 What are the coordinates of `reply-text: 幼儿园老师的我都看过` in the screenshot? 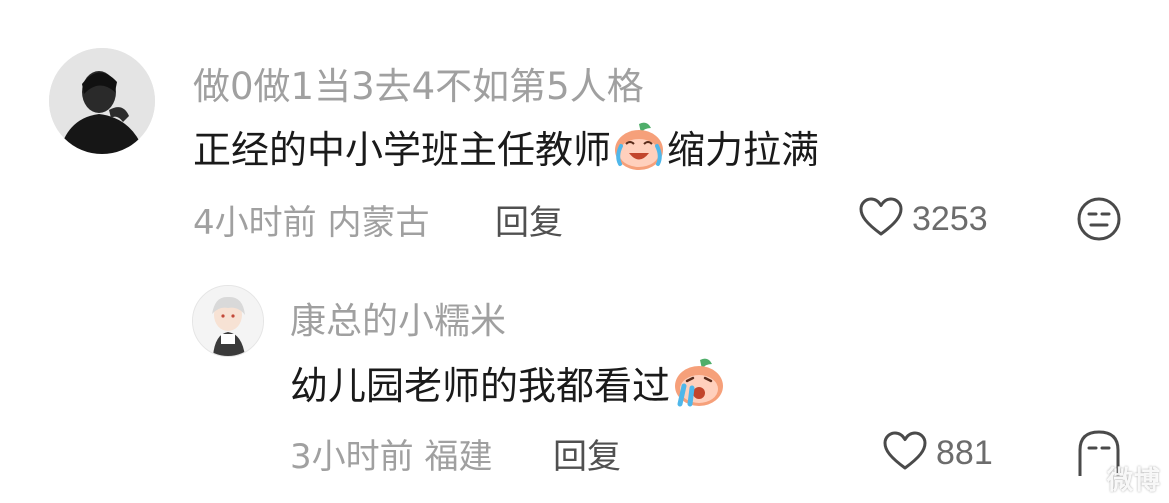 It's located at (508, 382).